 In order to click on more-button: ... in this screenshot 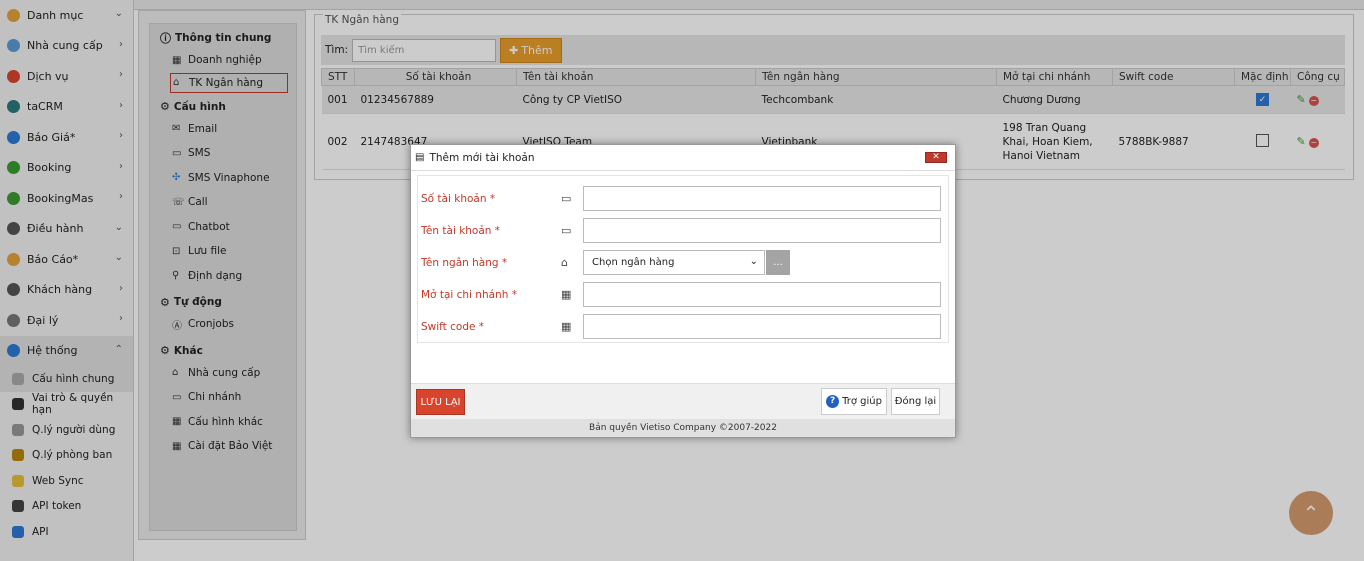, I will do `click(778, 262)`.